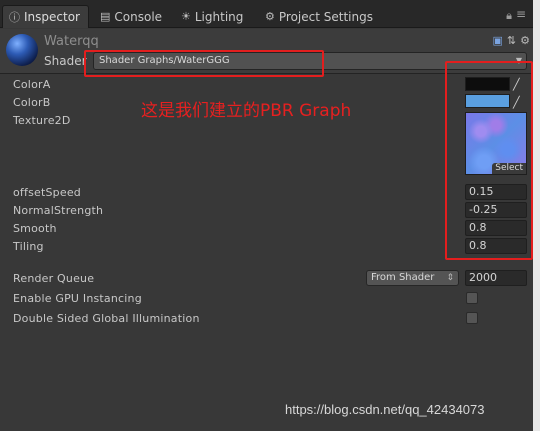 Image resolution: width=540 pixels, height=431 pixels. Describe the element at coordinates (54, 278) in the screenshot. I see `render-queue-label: Render Queue` at that location.